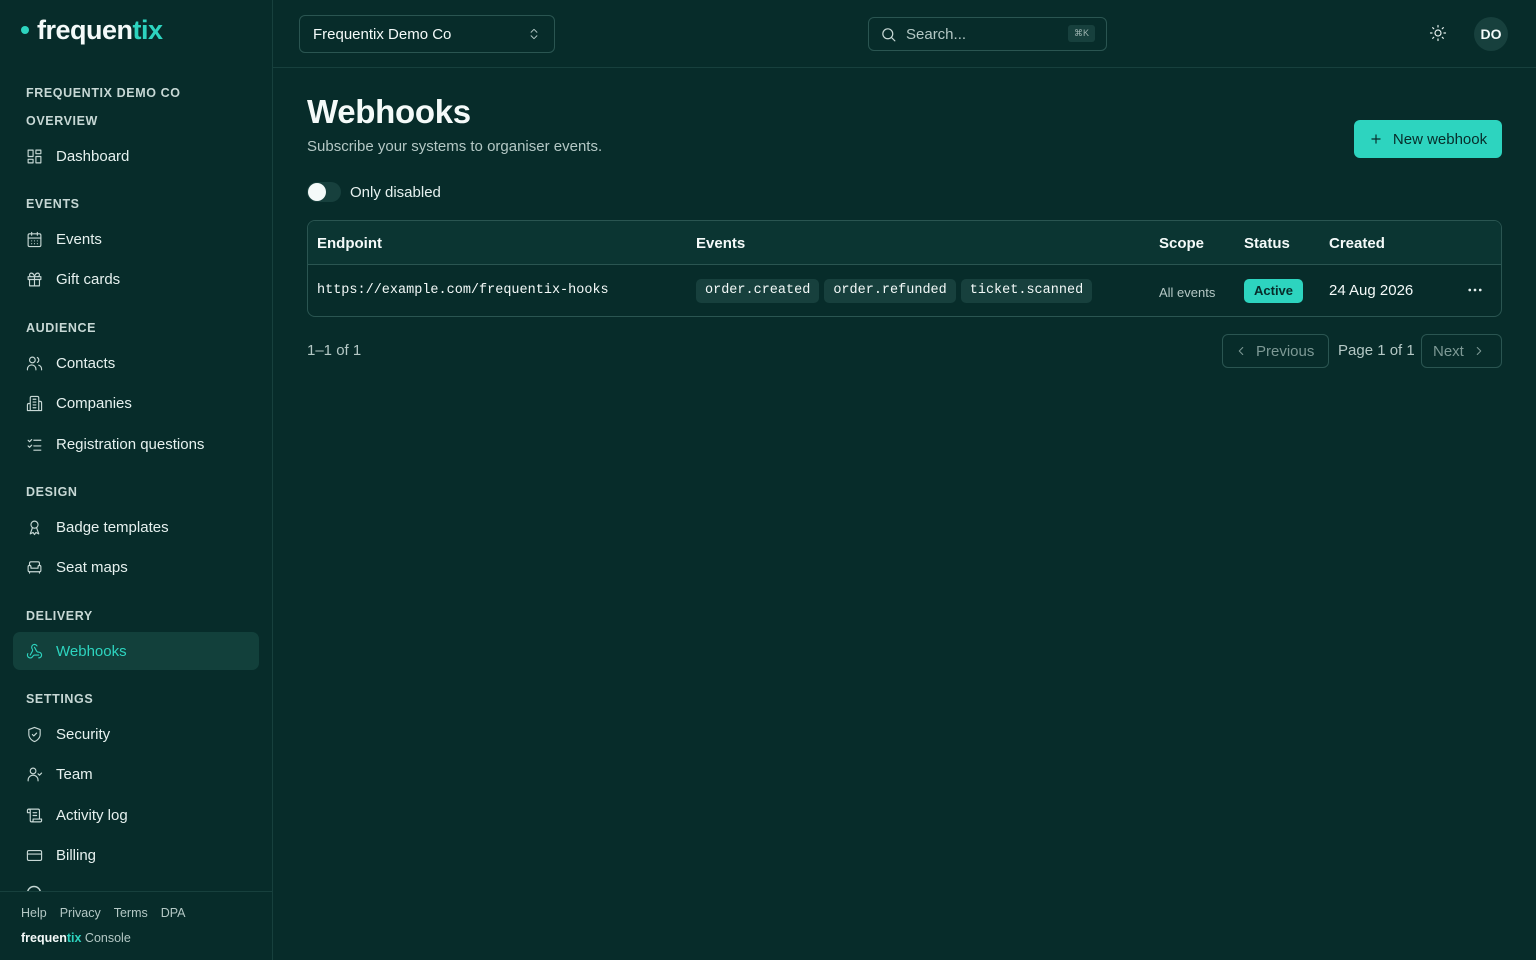 The width and height of the screenshot is (1536, 960). Describe the element at coordinates (34, 527) in the screenshot. I see `ribbon-icon` at that location.